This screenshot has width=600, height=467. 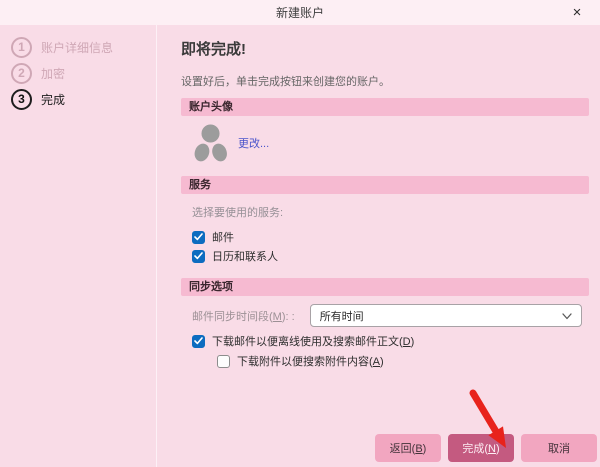 I want to click on step-encryption: 2 加密, so click(x=78, y=73).